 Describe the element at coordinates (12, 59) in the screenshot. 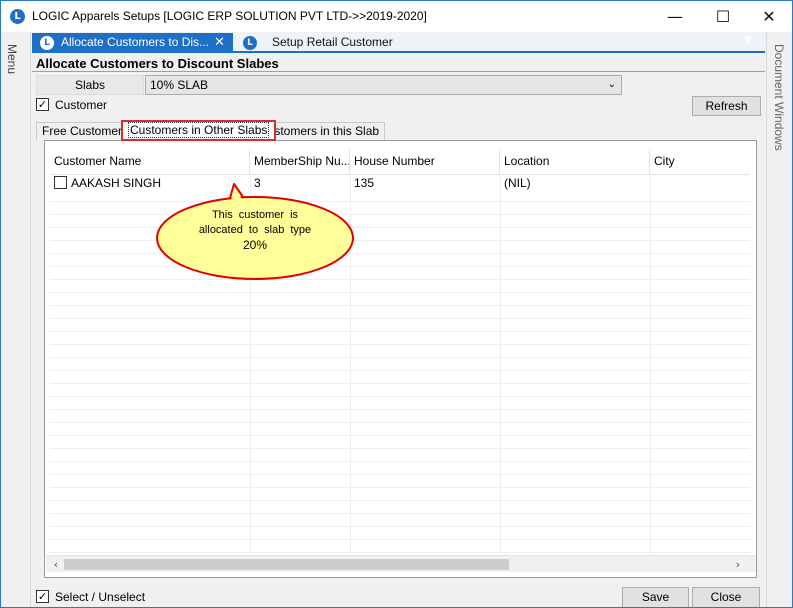

I see `menu-rail-label: Menu` at that location.